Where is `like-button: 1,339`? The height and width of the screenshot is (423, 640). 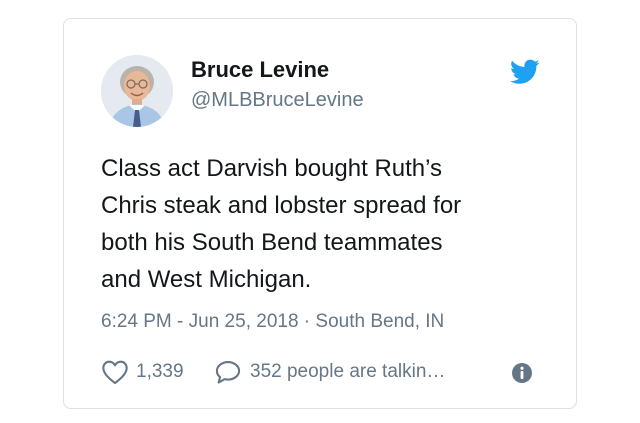 like-button: 1,339 is located at coordinates (142, 372).